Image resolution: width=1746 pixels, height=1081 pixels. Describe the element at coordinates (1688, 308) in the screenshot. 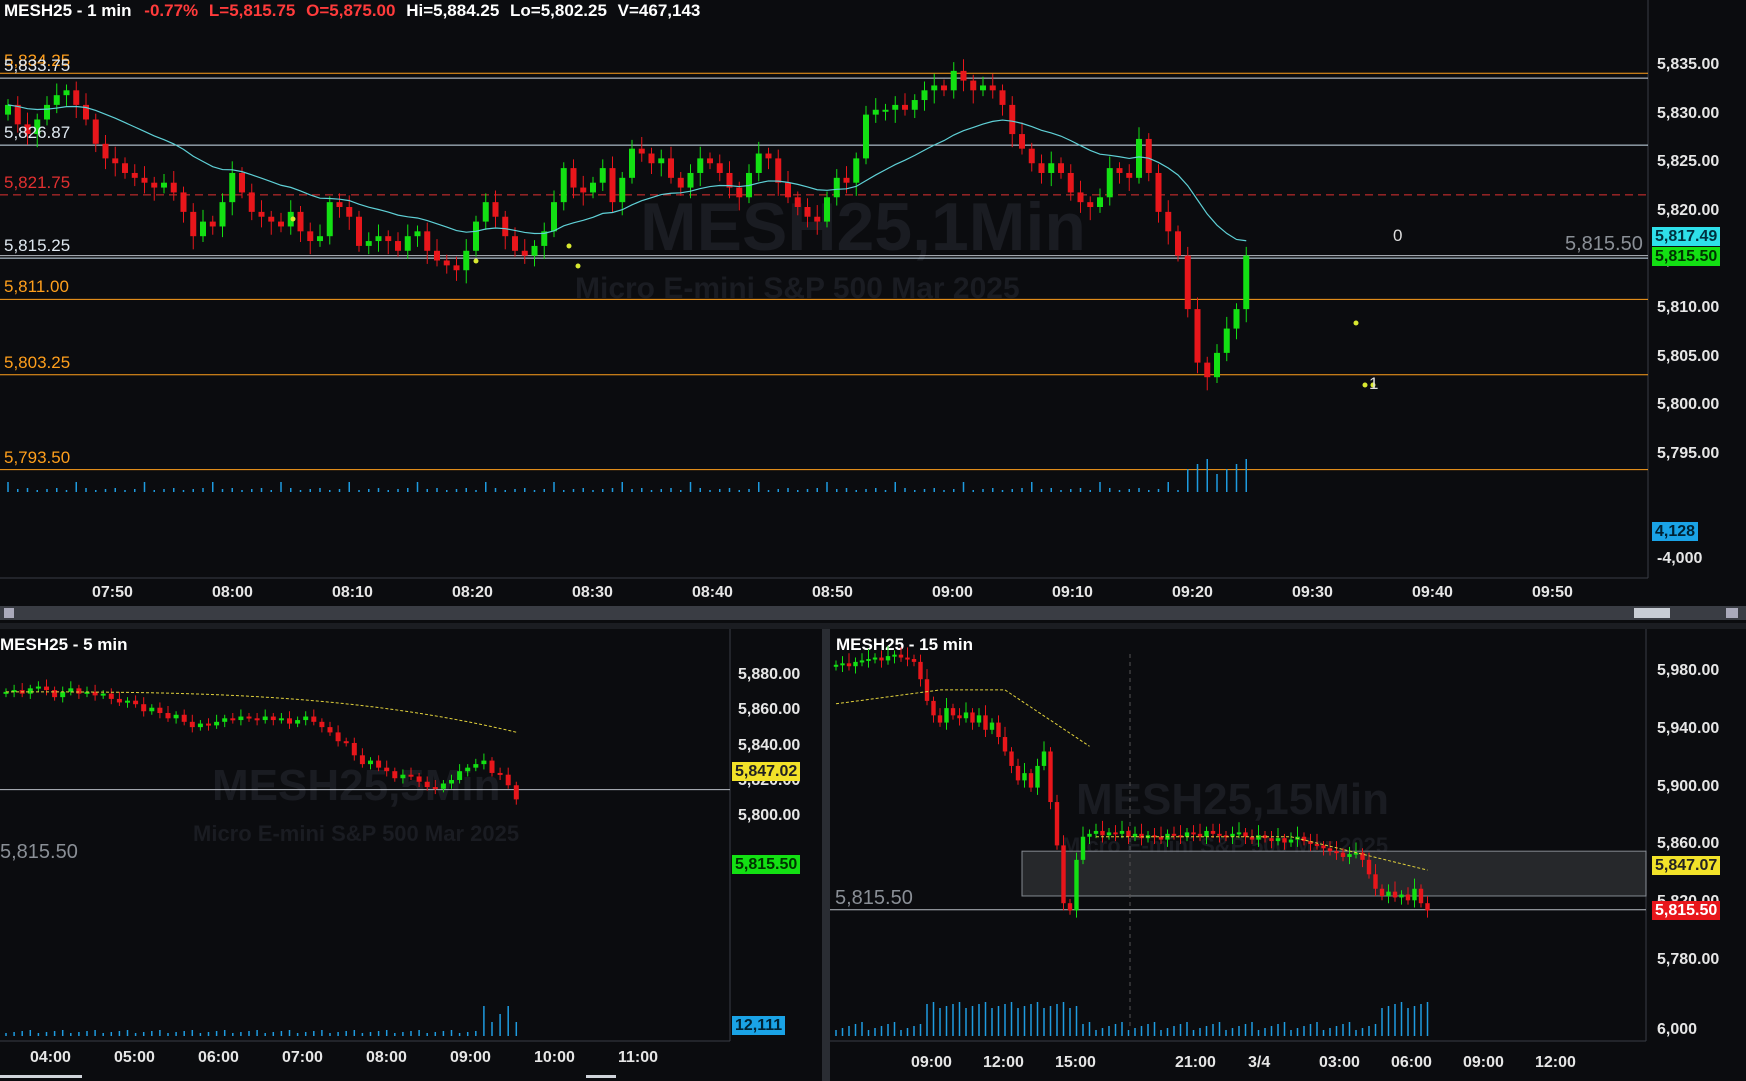

I see `price-axis-tick: 5,810.00` at that location.